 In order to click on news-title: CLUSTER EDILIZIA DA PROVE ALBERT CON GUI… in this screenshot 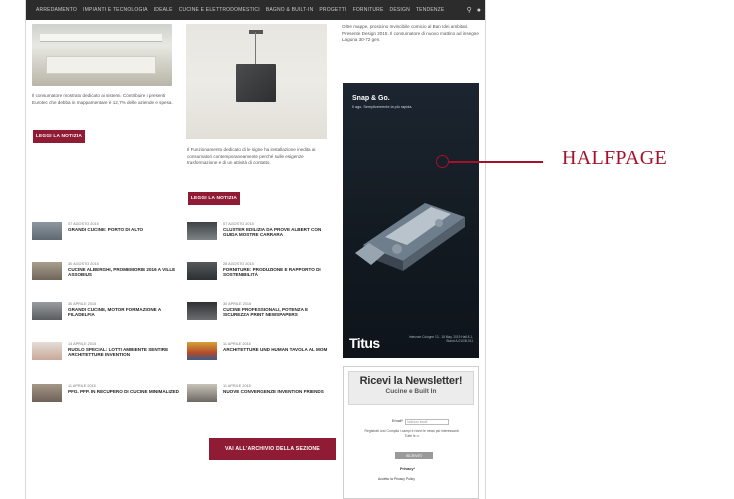, I will do `click(279, 232)`.